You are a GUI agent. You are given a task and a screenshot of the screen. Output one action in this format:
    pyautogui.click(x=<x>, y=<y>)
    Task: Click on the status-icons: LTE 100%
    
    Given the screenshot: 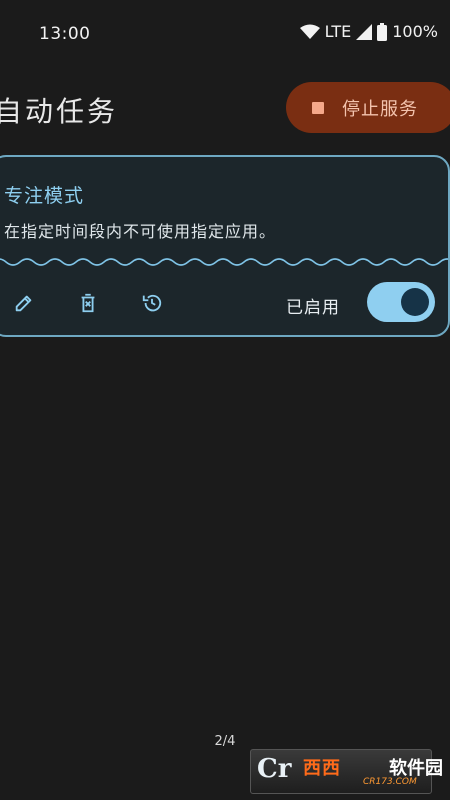 What is the action you would take?
    pyautogui.click(x=368, y=31)
    